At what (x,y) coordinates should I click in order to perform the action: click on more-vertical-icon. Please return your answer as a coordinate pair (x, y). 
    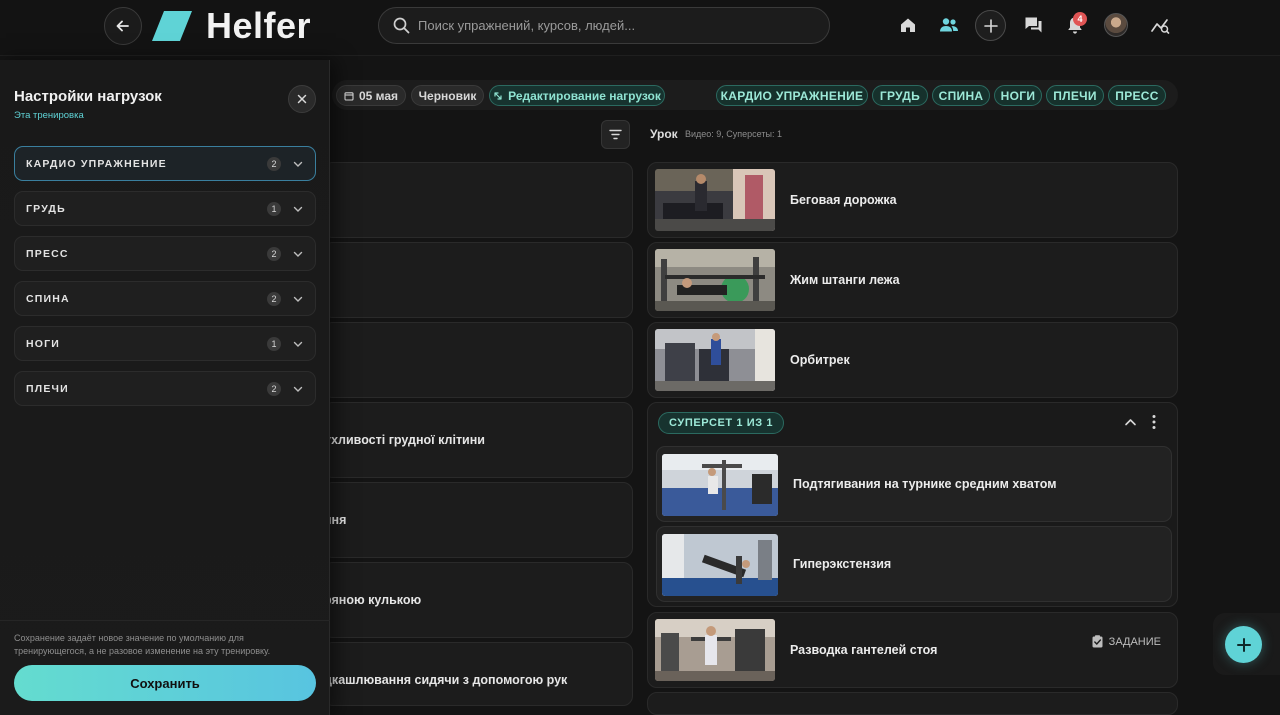
    Looking at the image, I should click on (1154, 422).